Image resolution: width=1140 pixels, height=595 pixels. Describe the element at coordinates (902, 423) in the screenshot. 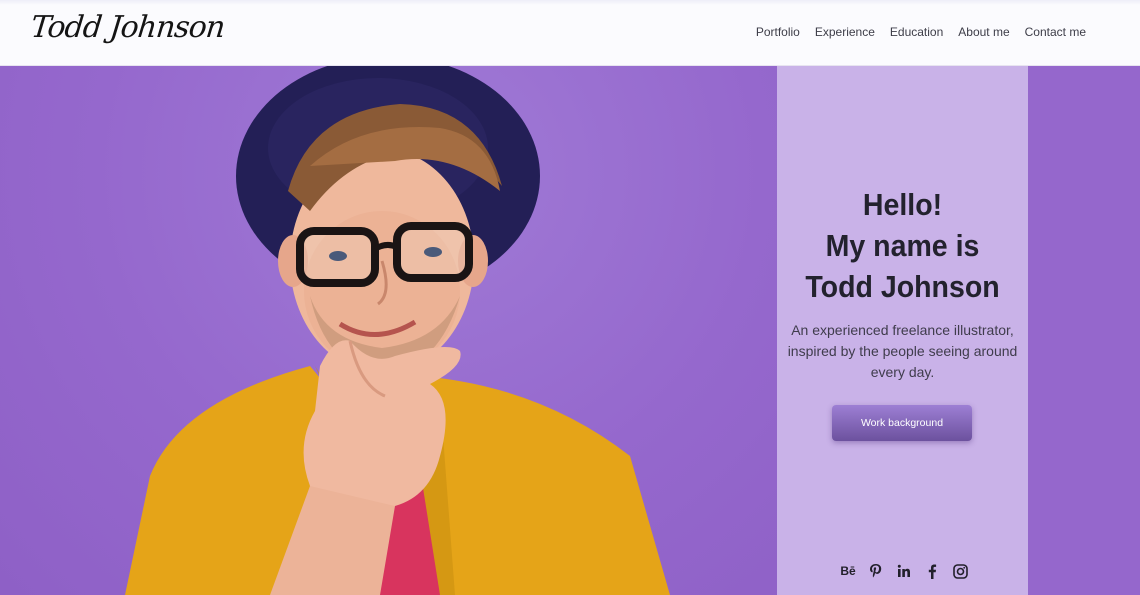

I see `work-background-button: Work background` at that location.